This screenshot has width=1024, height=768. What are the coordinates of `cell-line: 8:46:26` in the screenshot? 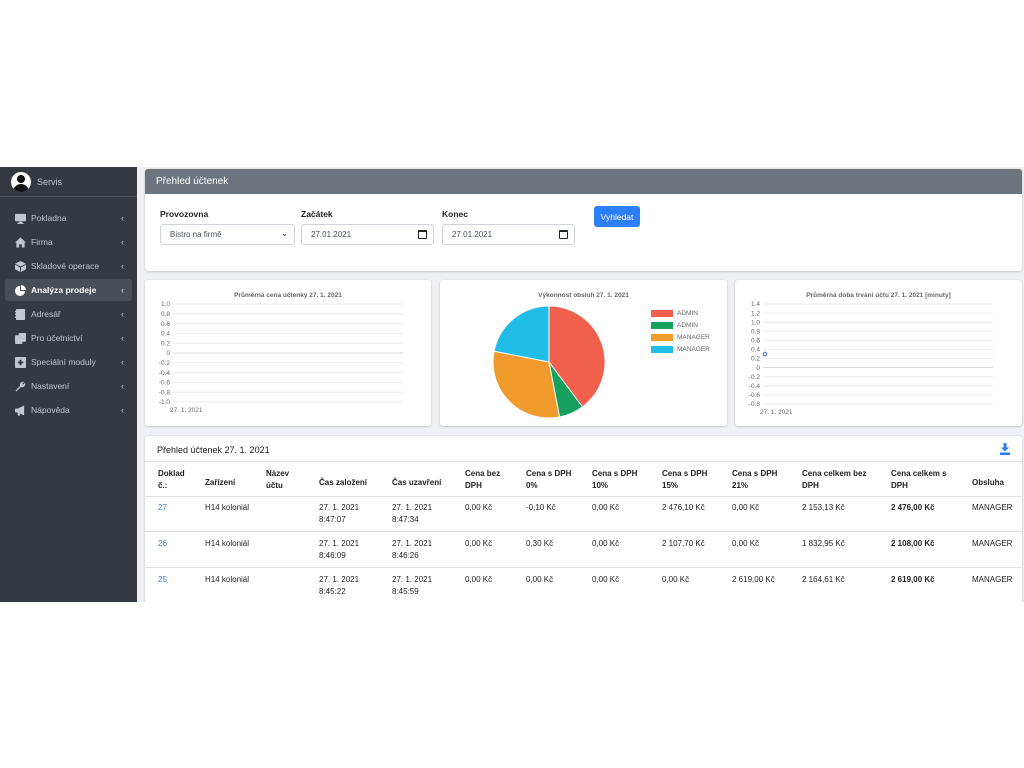 It's located at (405, 555).